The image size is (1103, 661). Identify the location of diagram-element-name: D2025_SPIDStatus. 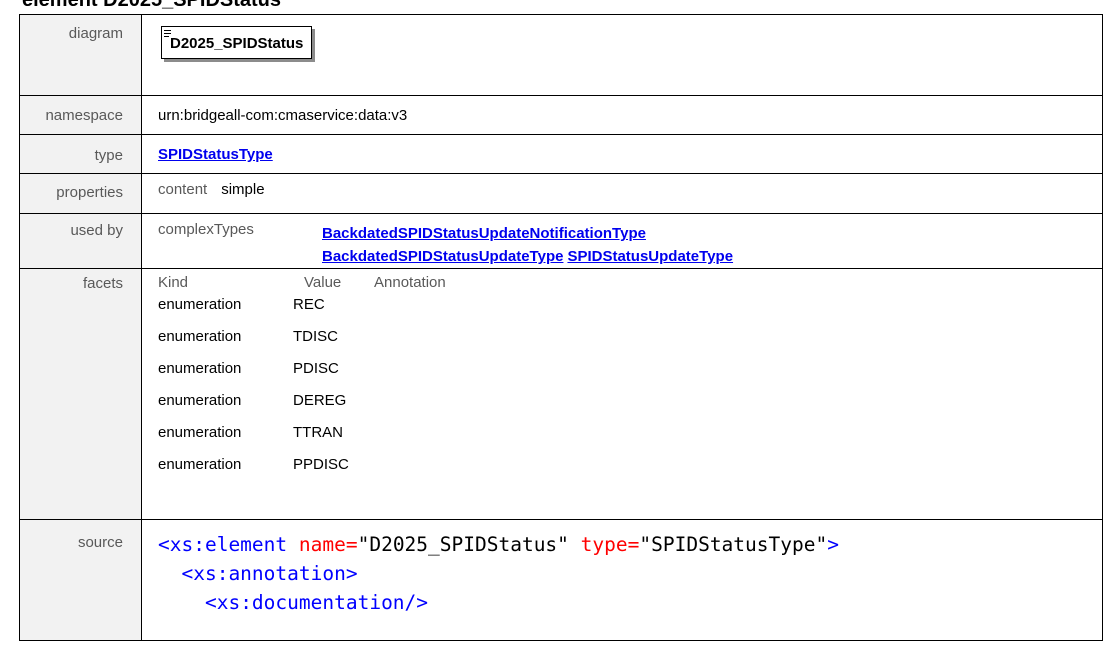
(237, 43).